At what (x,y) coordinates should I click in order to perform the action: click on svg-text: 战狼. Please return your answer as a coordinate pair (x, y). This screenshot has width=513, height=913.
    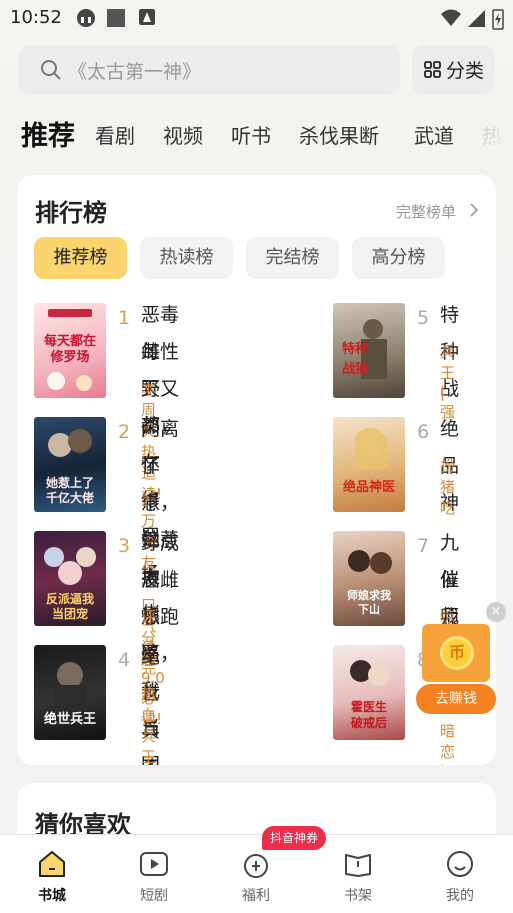
    Looking at the image, I should click on (355, 369).